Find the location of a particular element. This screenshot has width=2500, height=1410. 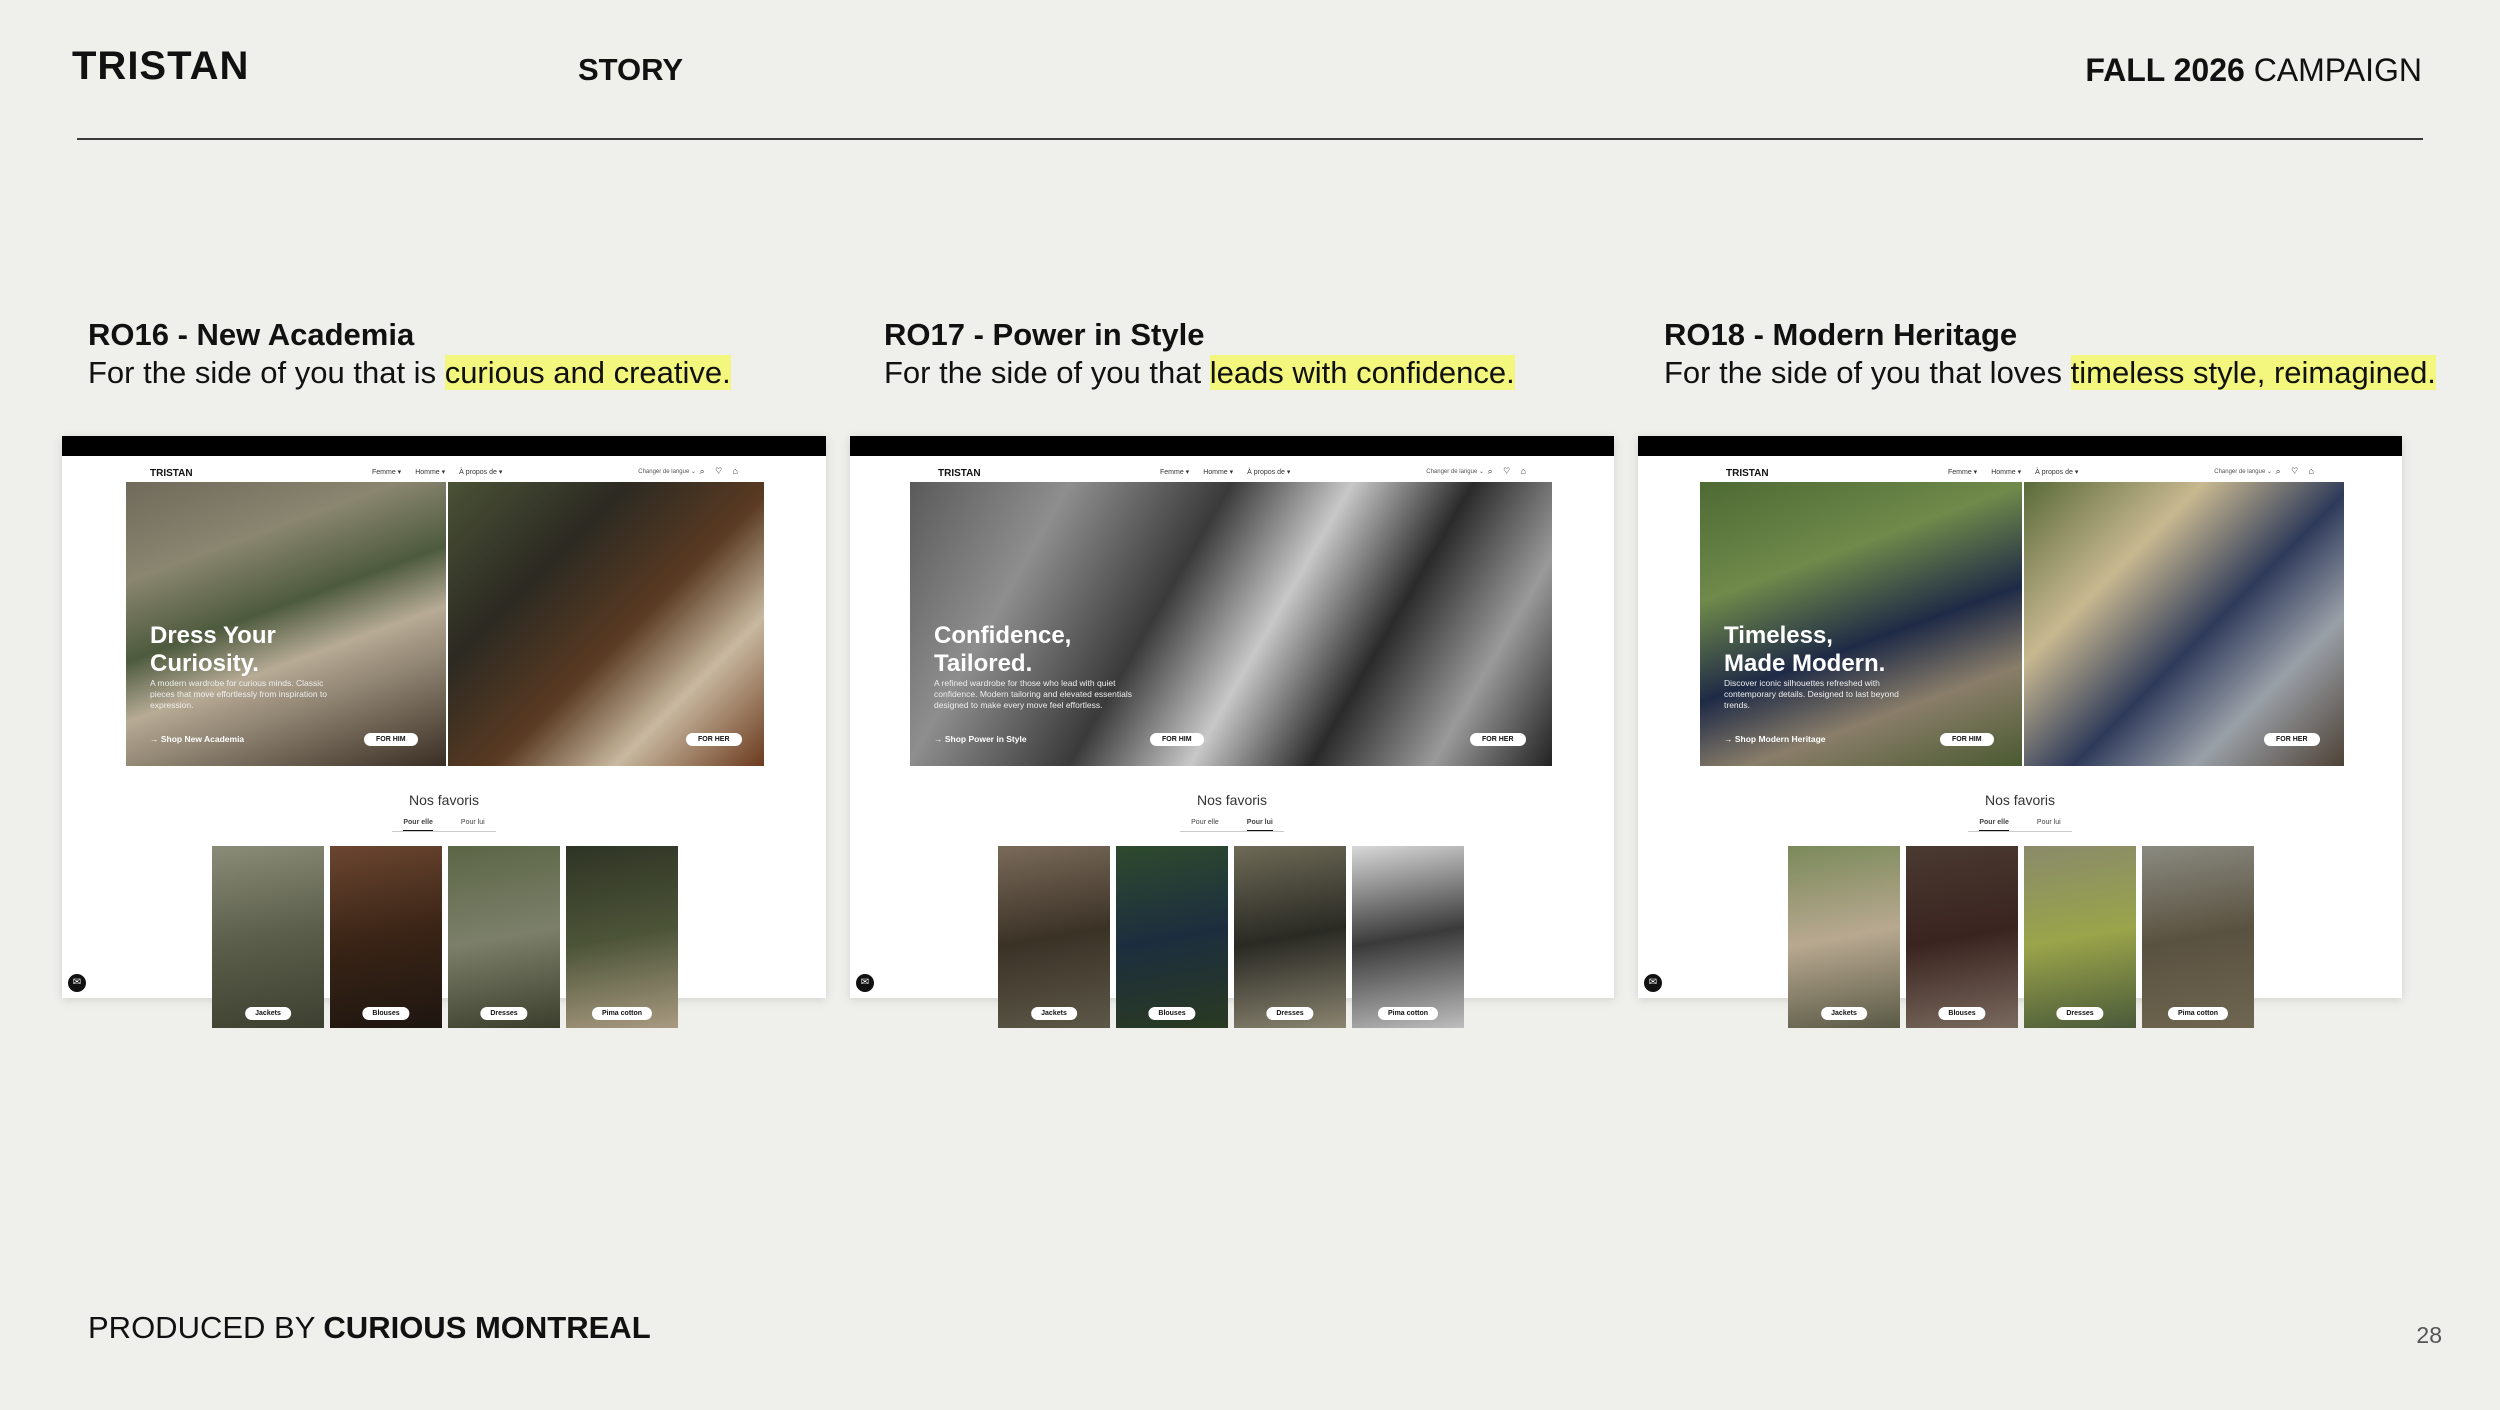

tagline-prefix: For the side of you that is located at coordinates (1047, 372).